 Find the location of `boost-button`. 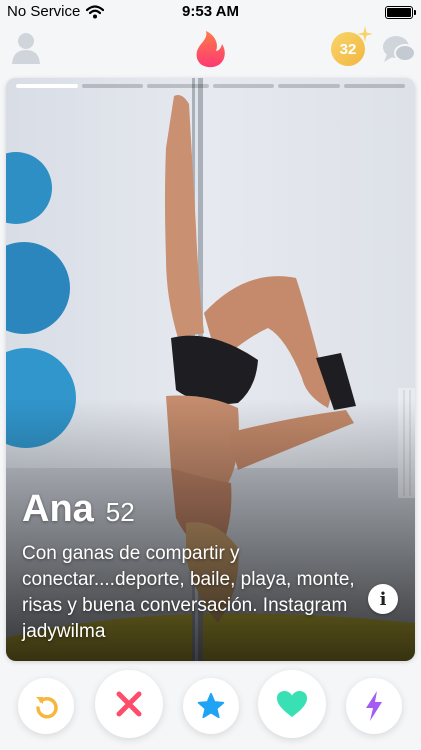

boost-button is located at coordinates (374, 706).